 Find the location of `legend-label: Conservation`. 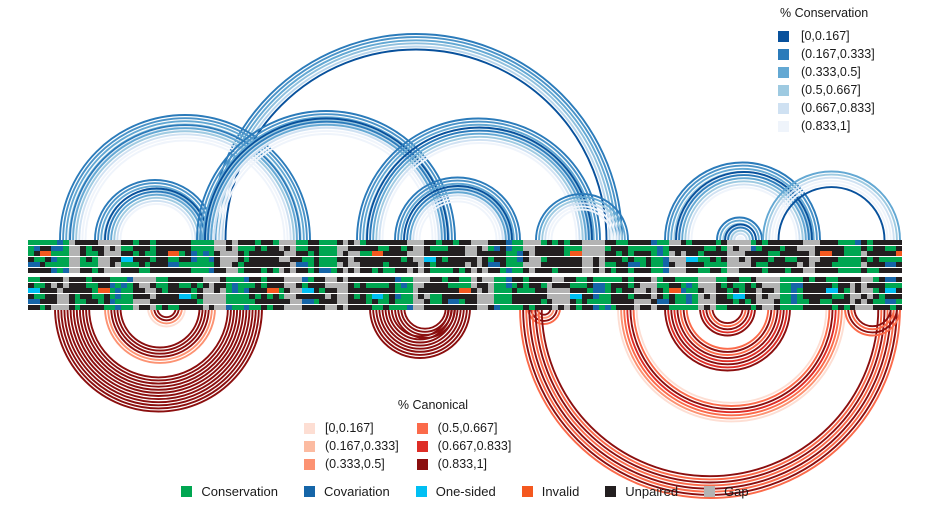

legend-label: Conservation is located at coordinates (239, 491).